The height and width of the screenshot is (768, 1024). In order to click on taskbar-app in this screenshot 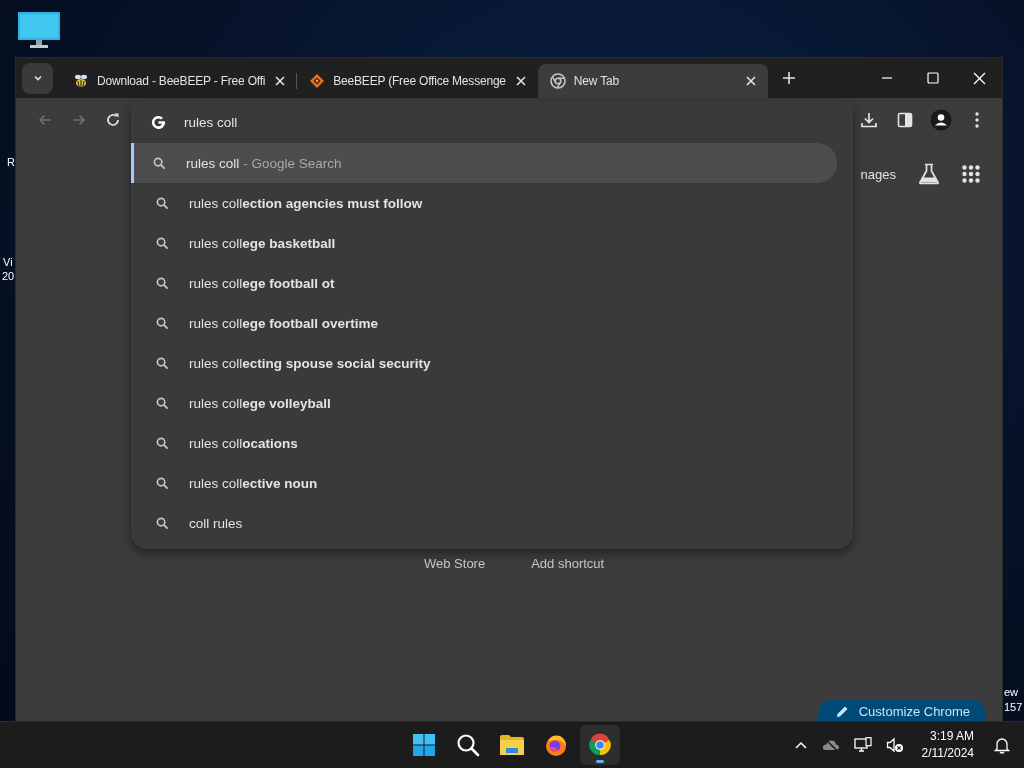, I will do `click(600, 745)`.